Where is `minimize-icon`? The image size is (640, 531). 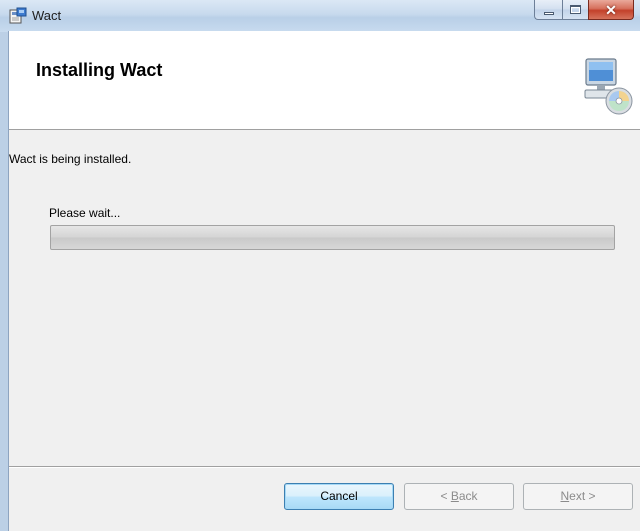
minimize-icon is located at coordinates (549, 13).